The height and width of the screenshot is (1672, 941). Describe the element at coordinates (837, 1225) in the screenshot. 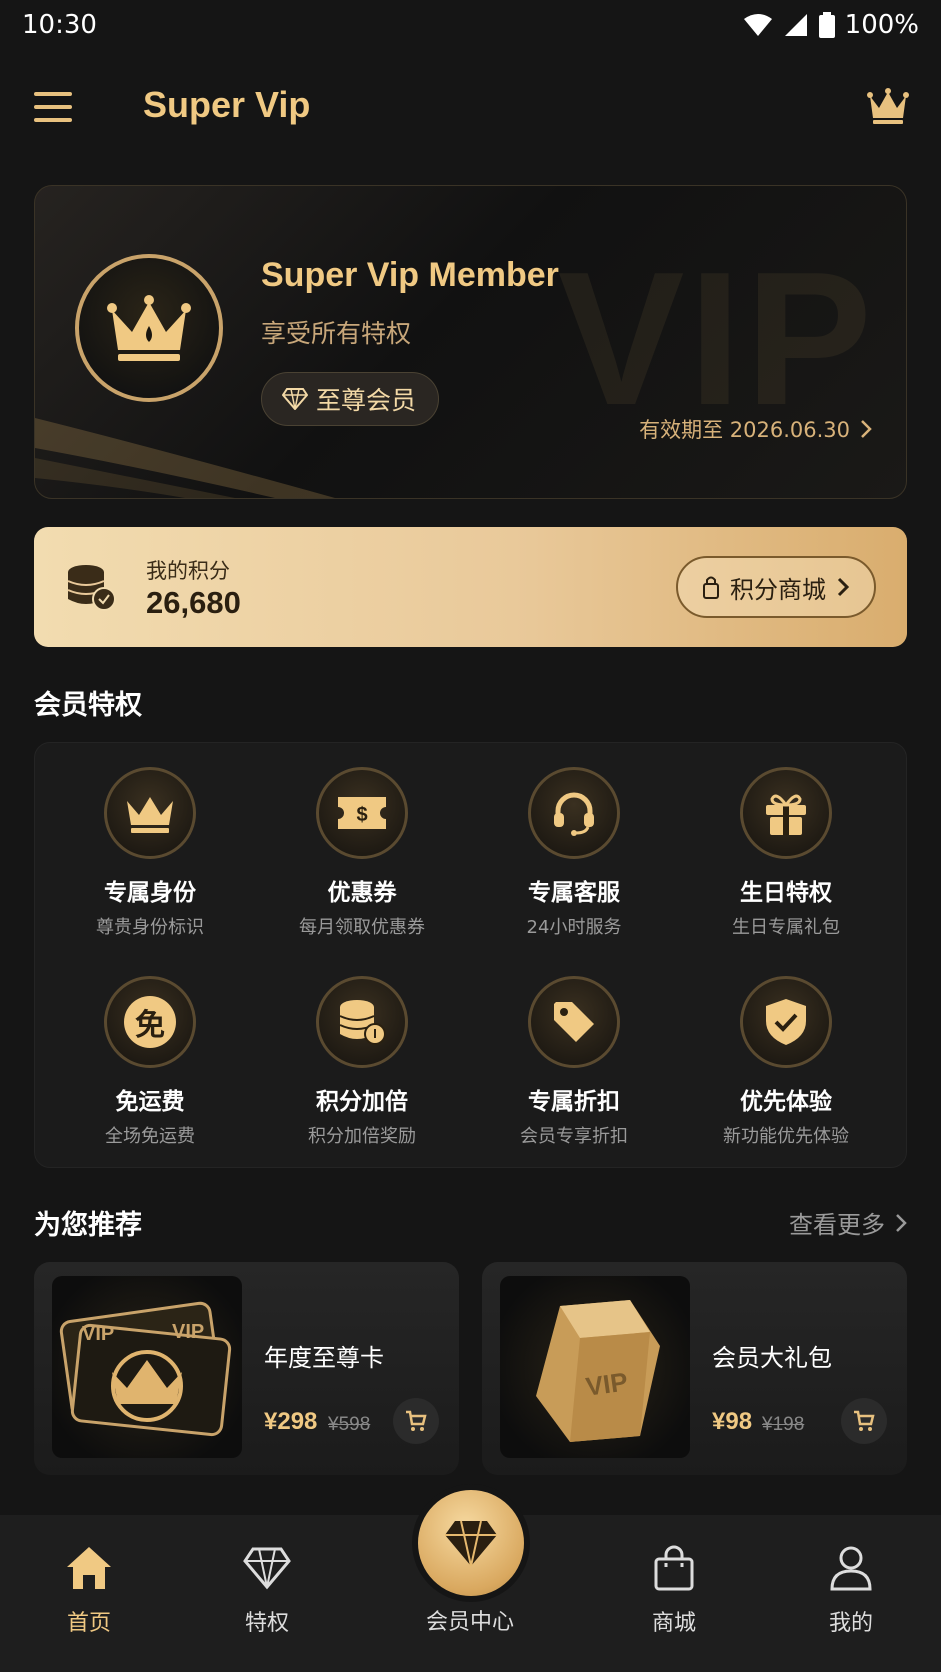

I see `see-more-label: 查看更多` at that location.